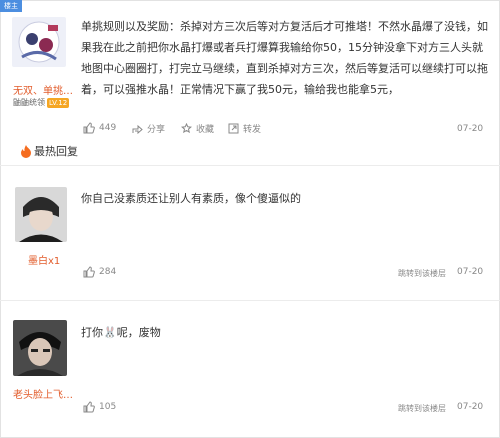 This screenshot has height=438, width=500. I want to click on reply2-avatar, so click(40, 348).